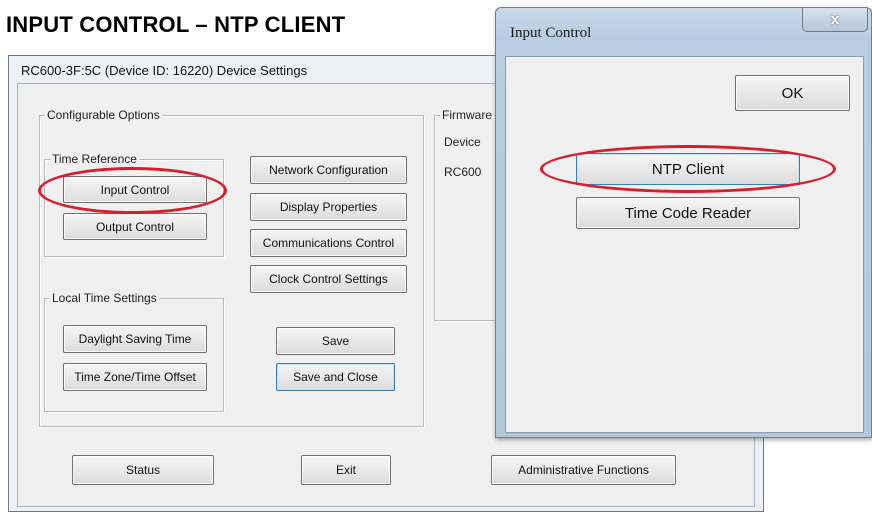 Image resolution: width=872 pixels, height=512 pixels. Describe the element at coordinates (328, 279) in the screenshot. I see `clock-control-settings-button: Clock Control Settings` at that location.